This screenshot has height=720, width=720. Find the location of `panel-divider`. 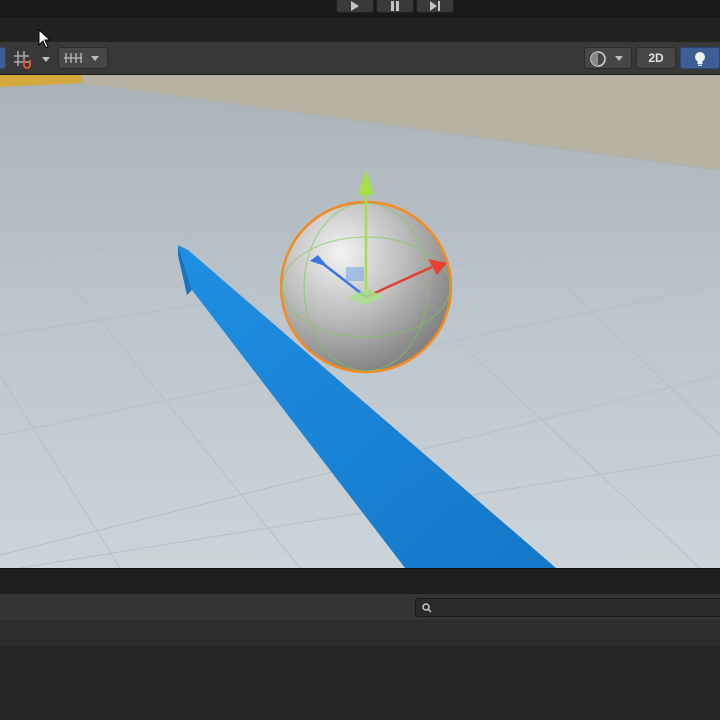

panel-divider is located at coordinates (360, 581).